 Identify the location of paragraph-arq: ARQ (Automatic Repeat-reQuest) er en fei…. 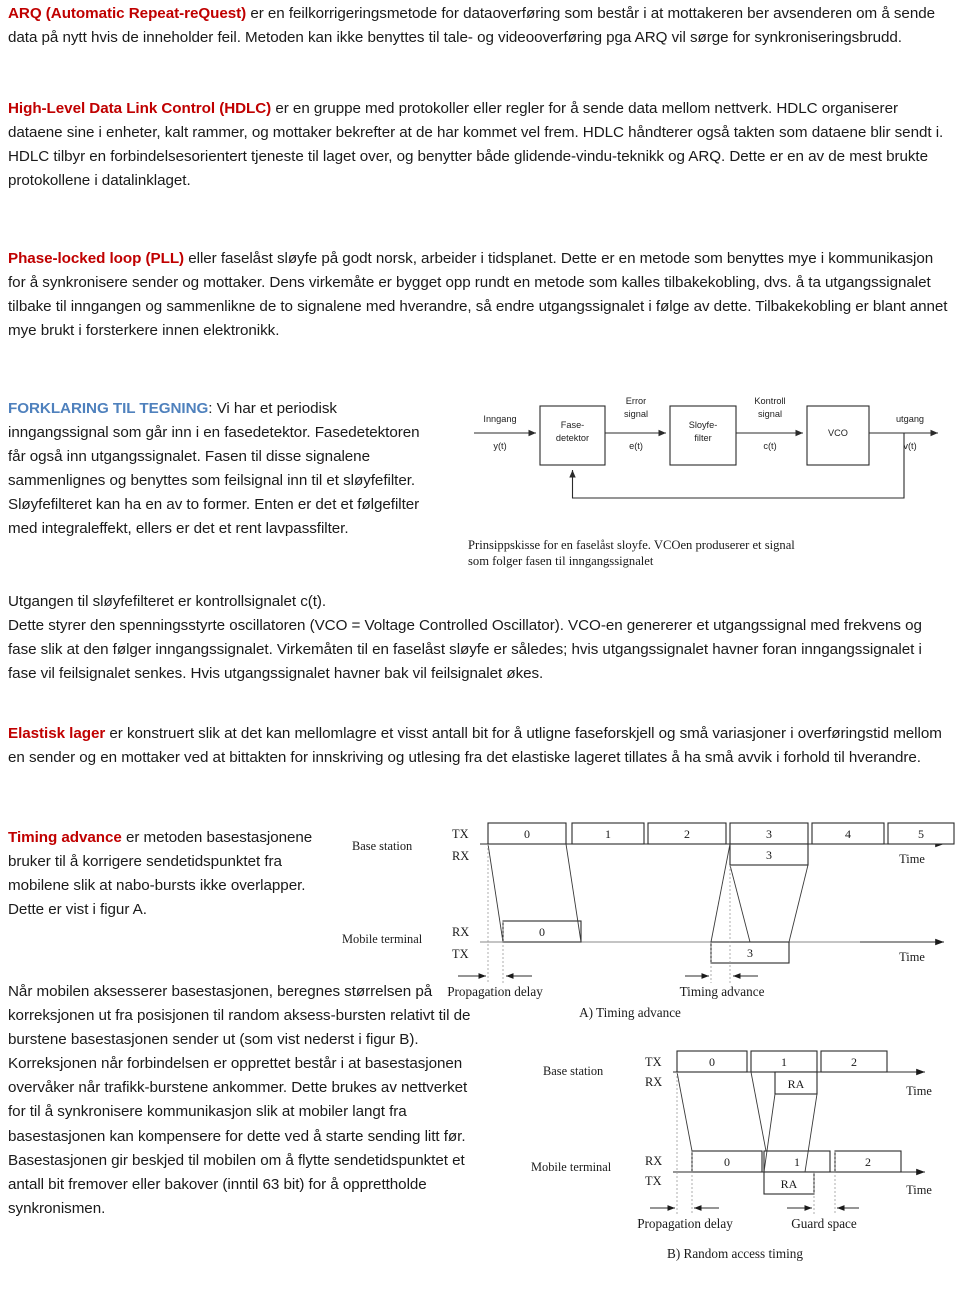
(480, 26).